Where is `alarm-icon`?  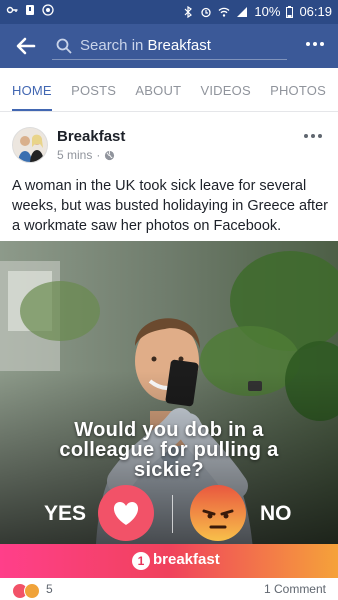
alarm-icon is located at coordinates (206, 12).